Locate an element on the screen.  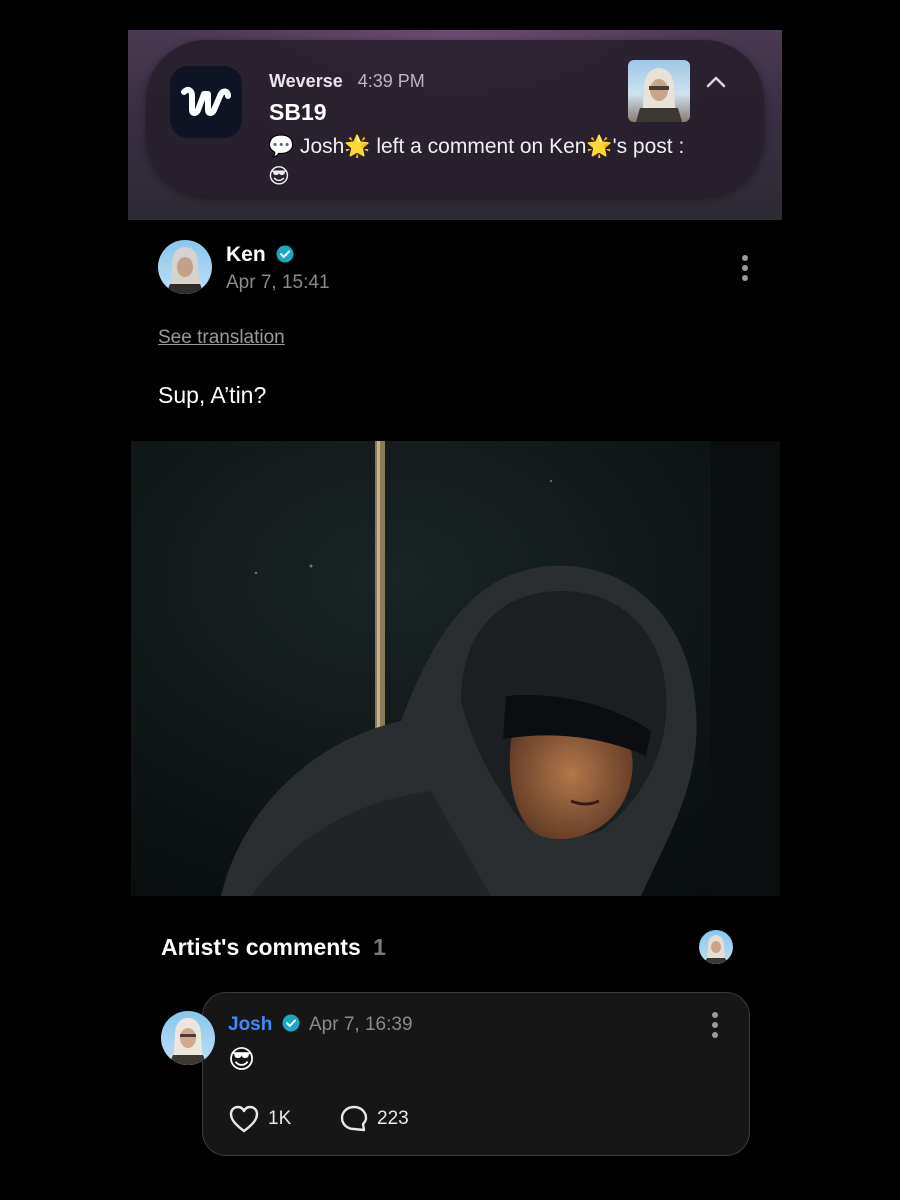
notification-app-name: Weverse is located at coordinates (306, 81).